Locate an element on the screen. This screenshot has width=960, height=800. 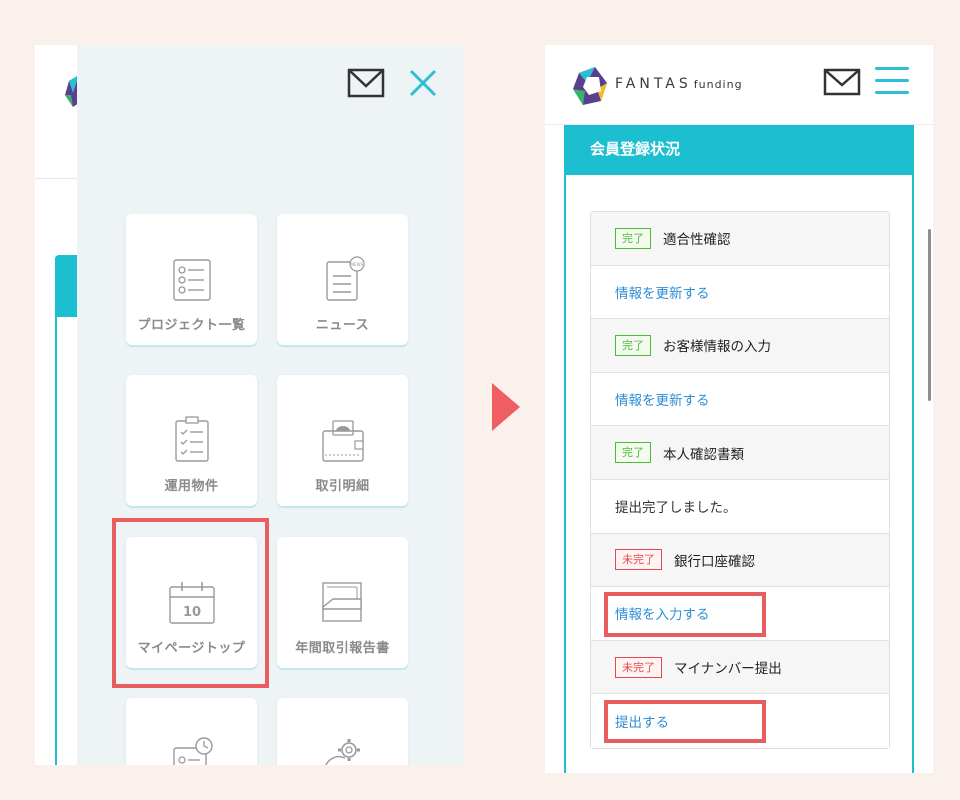
scrollbar is located at coordinates (929, 315).